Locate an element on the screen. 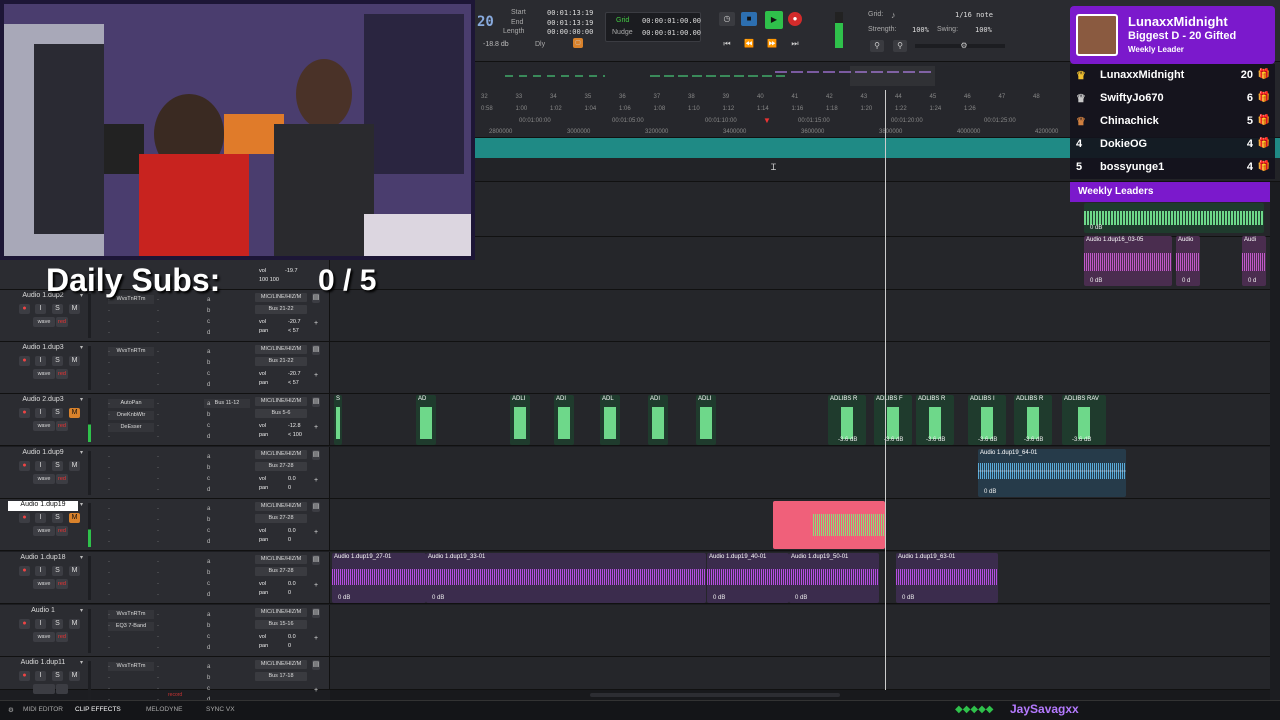 The height and width of the screenshot is (720, 1280). zoom-out-icon: ⚲ is located at coordinates (900, 46).